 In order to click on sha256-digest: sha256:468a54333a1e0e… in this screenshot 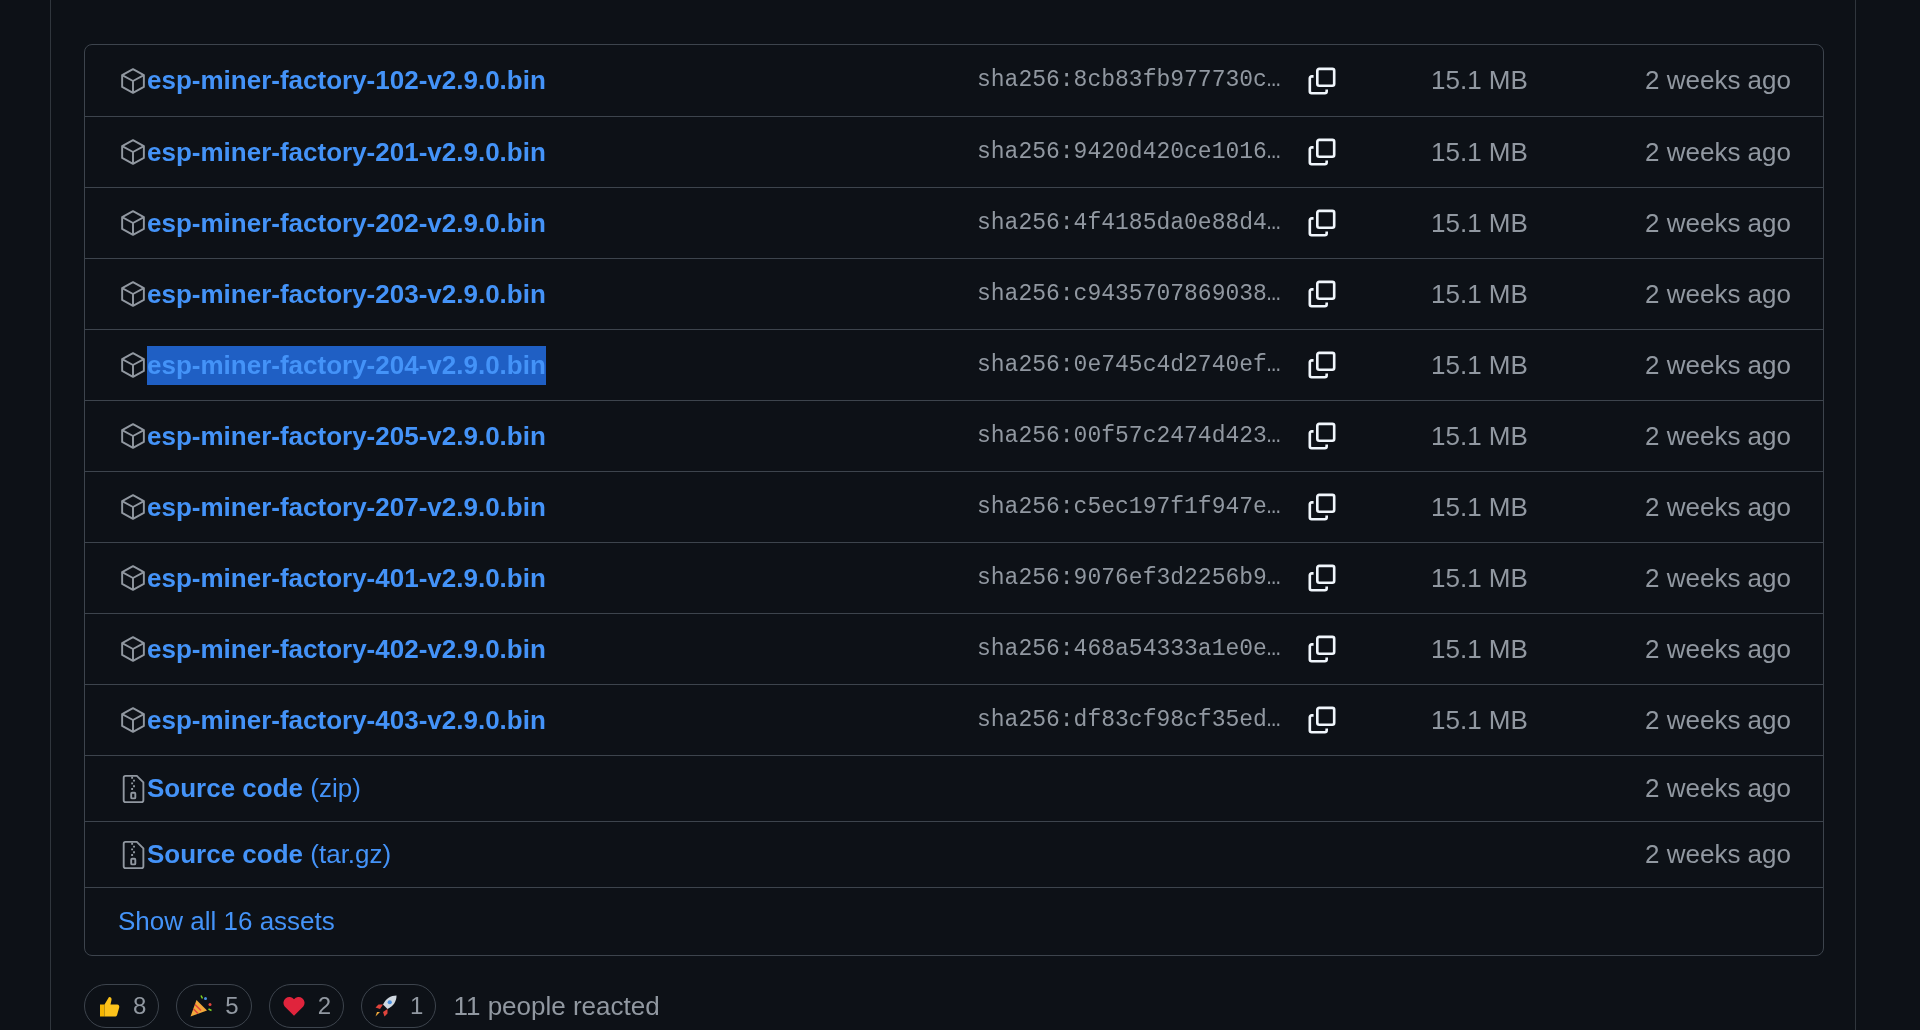, I will do `click(1129, 649)`.